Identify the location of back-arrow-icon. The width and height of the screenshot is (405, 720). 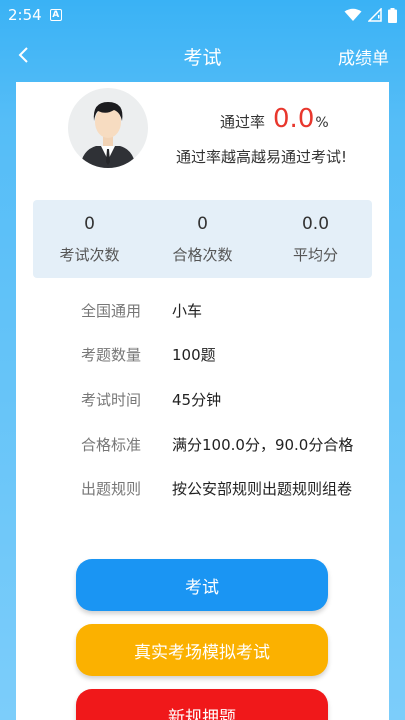
(23, 55).